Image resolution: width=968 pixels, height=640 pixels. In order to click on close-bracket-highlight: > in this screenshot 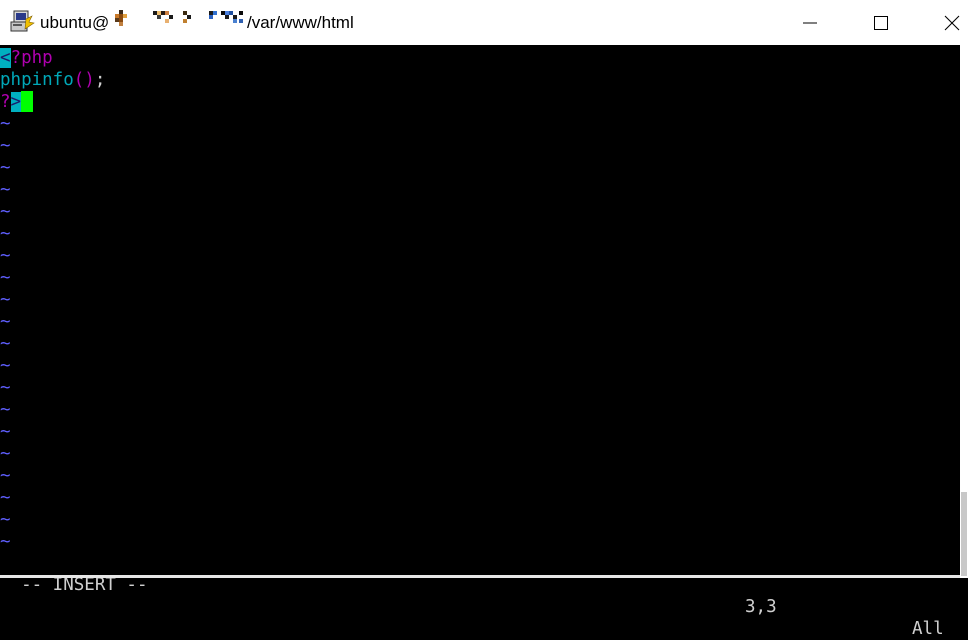, I will do `click(16, 102)`.